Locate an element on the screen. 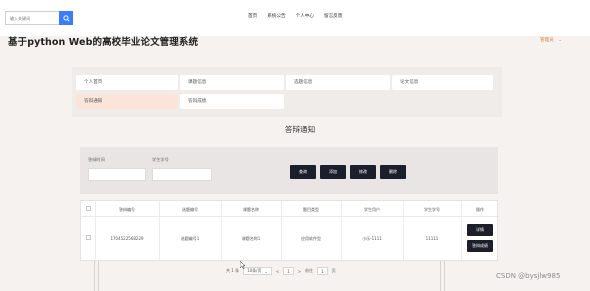 Image resolution: width=590 pixels, height=291 pixels. detail-button: 详情 is located at coordinates (480, 230).